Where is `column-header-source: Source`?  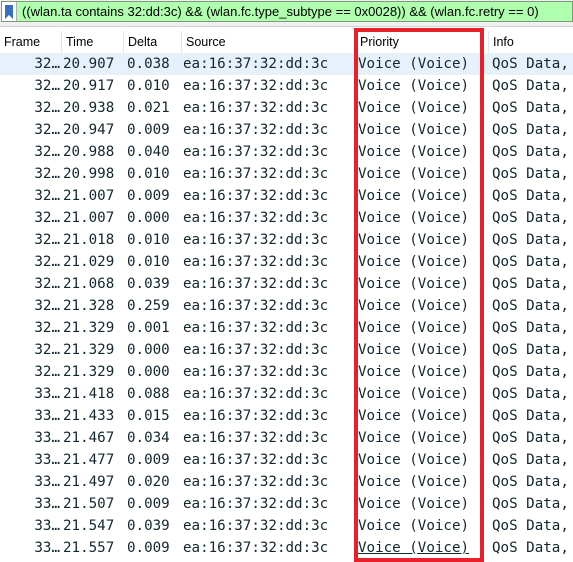 column-header-source: Source is located at coordinates (269, 42).